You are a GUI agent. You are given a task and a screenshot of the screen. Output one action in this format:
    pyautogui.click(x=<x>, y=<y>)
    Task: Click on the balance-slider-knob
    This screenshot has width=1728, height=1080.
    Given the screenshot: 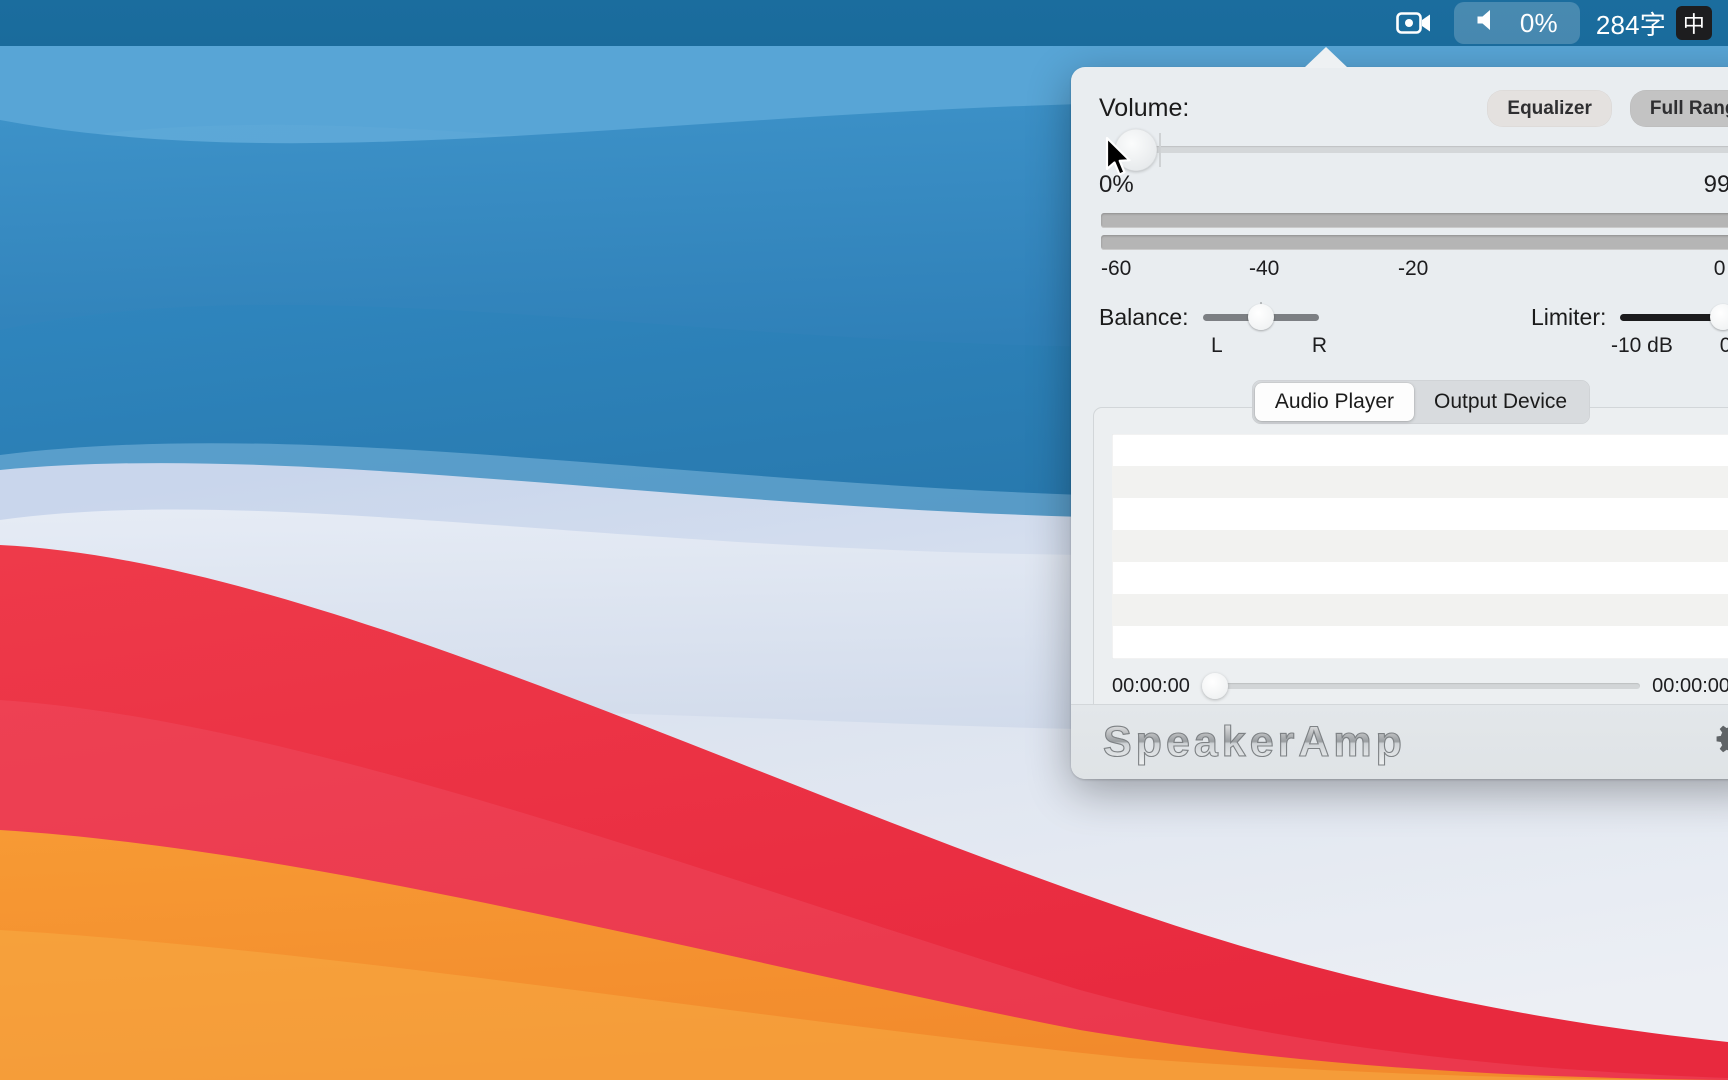 What is the action you would take?
    pyautogui.click(x=1260, y=317)
    